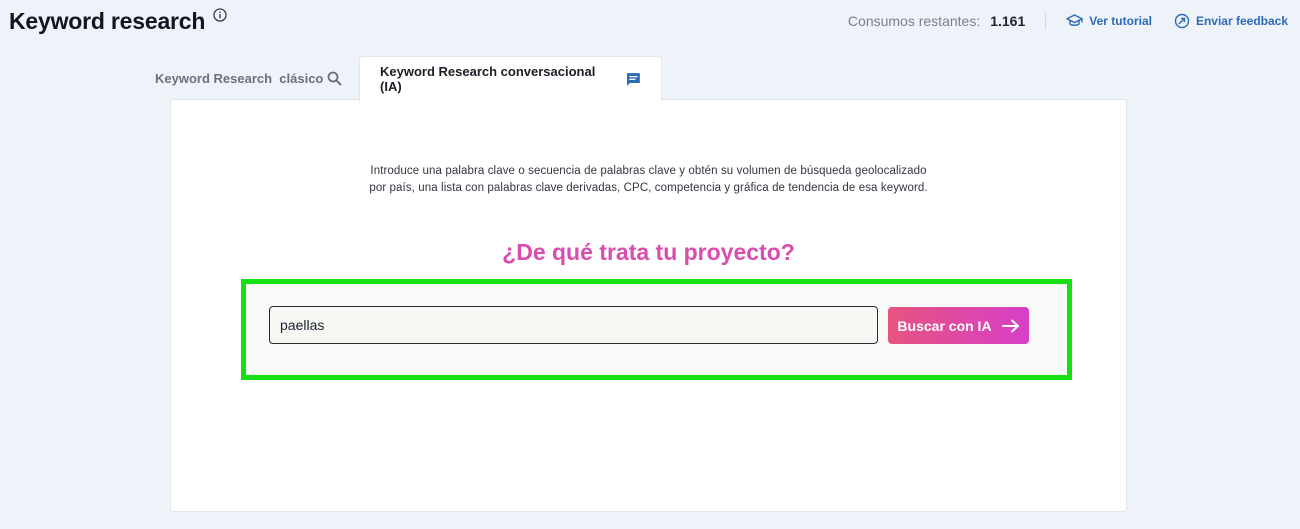 The height and width of the screenshot is (529, 1300). I want to click on tab-conversational: Keyword Research conversacional (IA), so click(510, 78).